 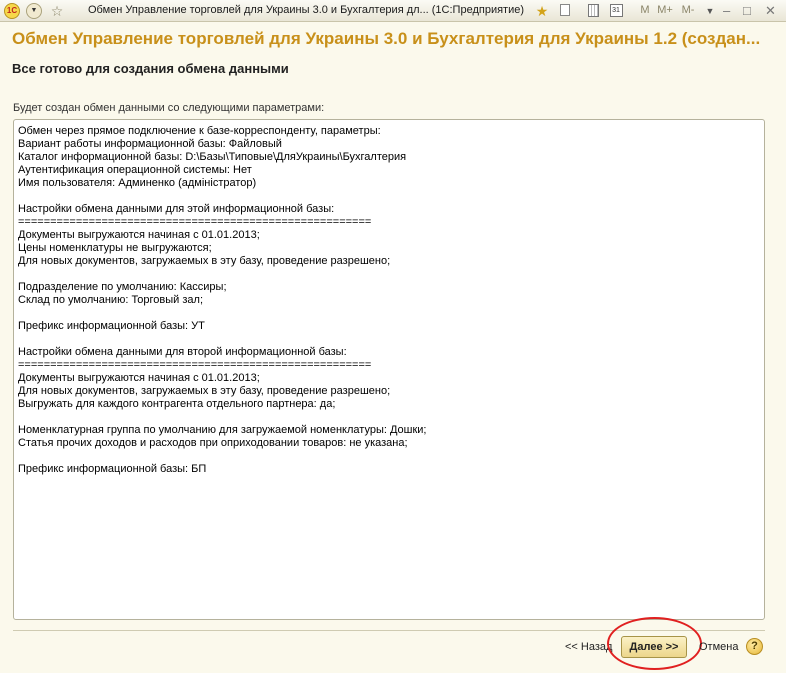 I want to click on param-line: Аутентификация операционной системы: Нет, so click(x=135, y=170).